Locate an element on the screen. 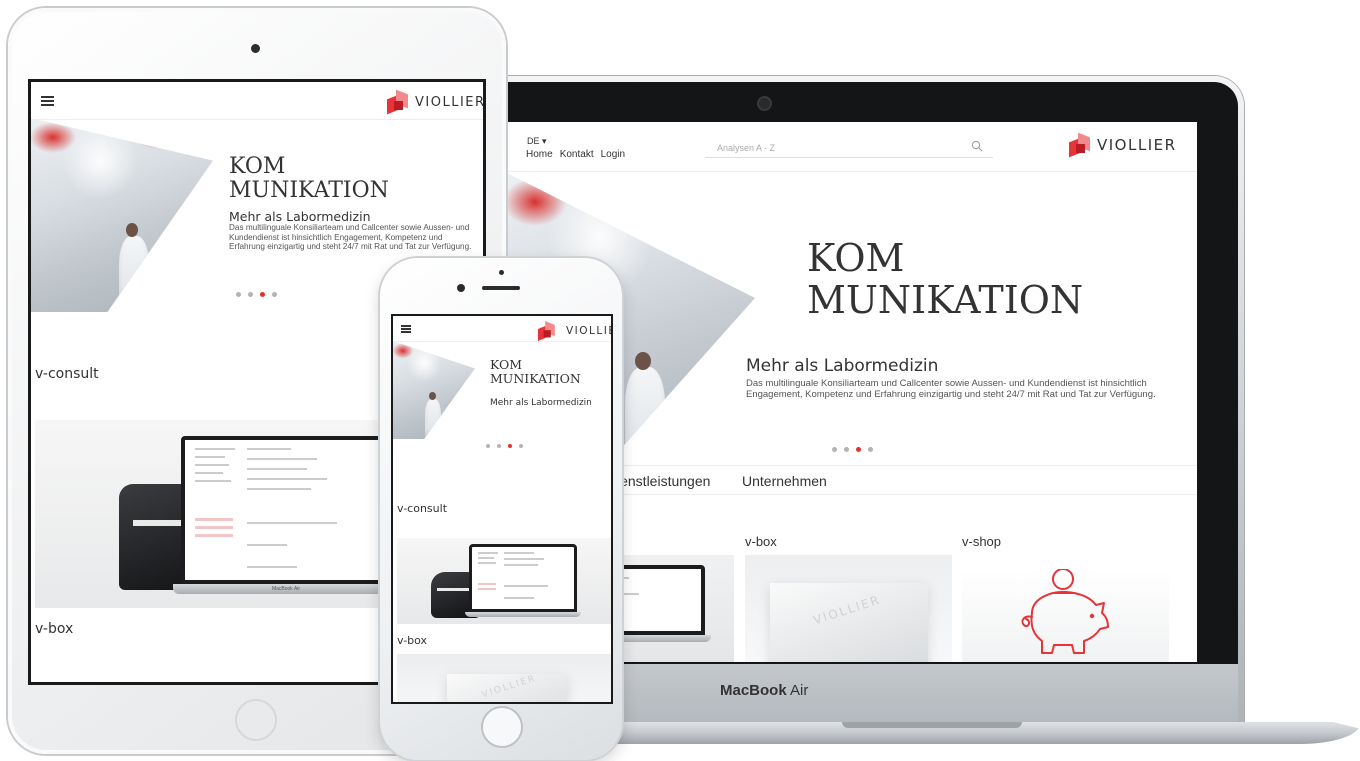 The width and height of the screenshot is (1360, 761). search-input: Analysen A - Z is located at coordinates (849, 148).